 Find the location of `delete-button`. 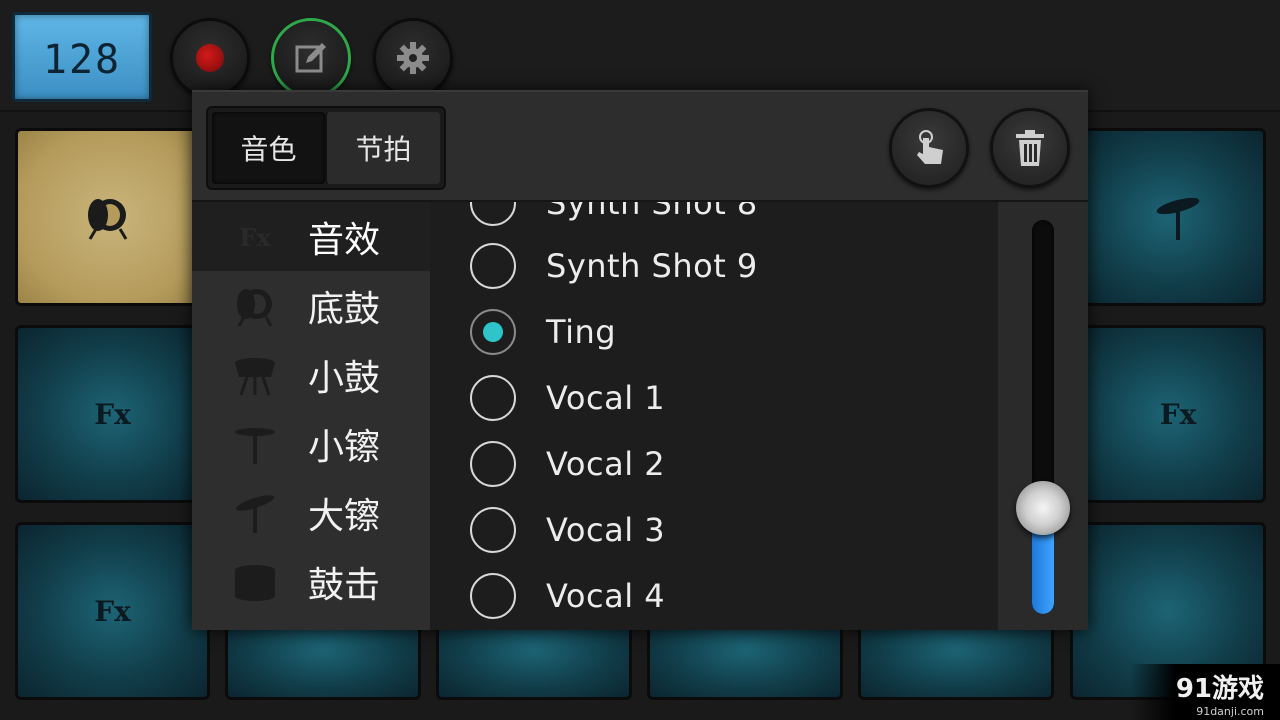

delete-button is located at coordinates (1030, 148).